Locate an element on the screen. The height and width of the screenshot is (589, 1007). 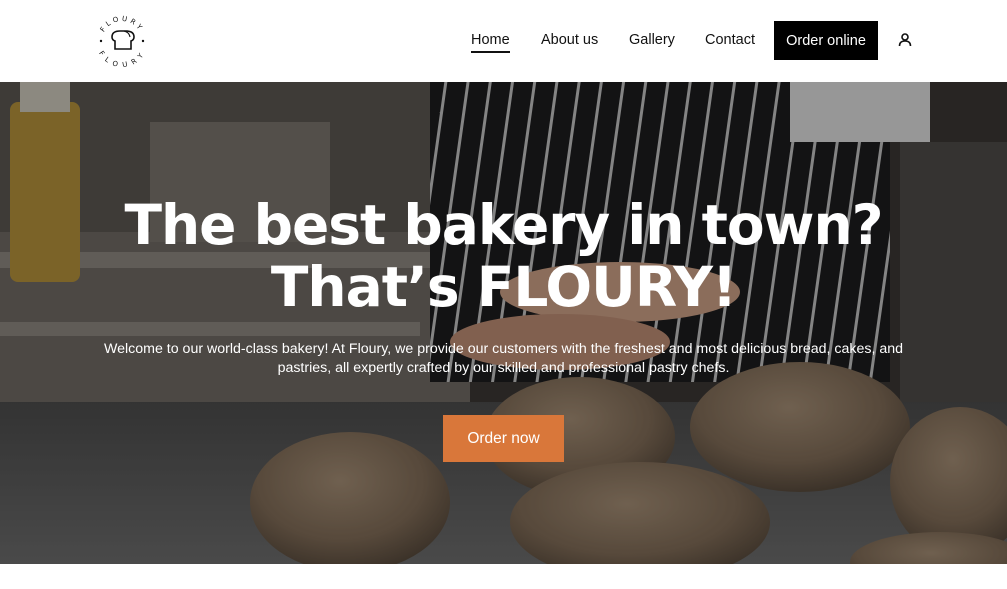
nav-home: Home is located at coordinates (490, 42).